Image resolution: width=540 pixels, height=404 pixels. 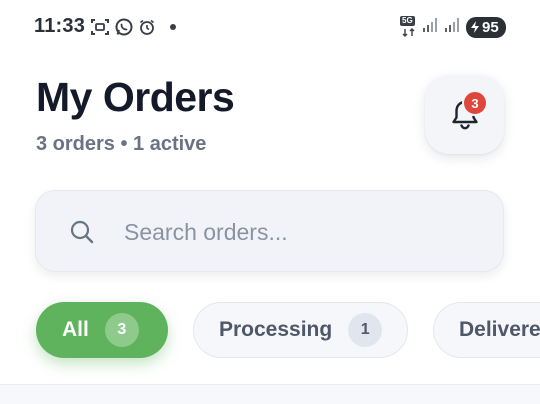 I want to click on whatsapp-icon, so click(x=124, y=27).